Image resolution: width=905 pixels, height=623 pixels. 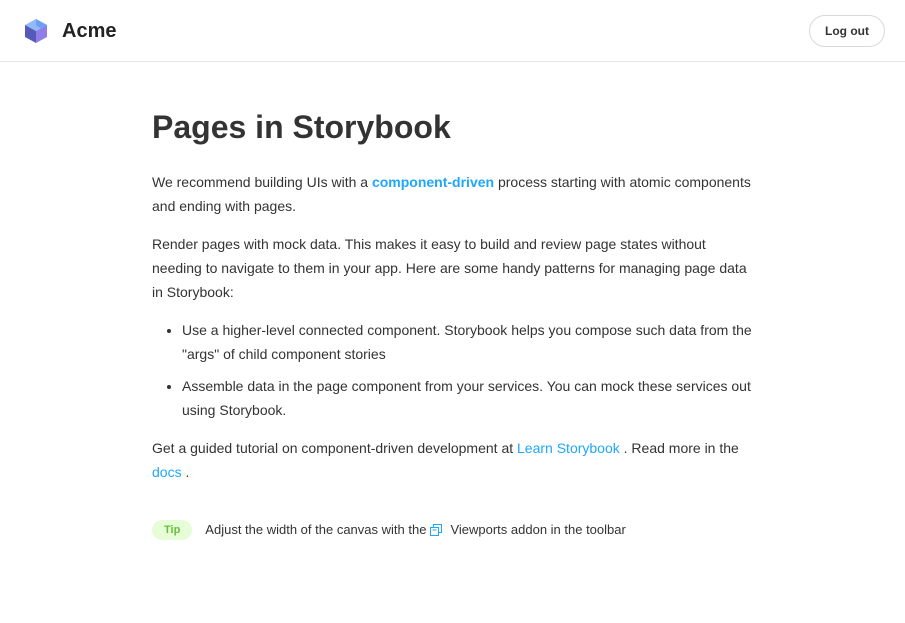 I want to click on app-header: Acme Log out, so click(x=452, y=31).